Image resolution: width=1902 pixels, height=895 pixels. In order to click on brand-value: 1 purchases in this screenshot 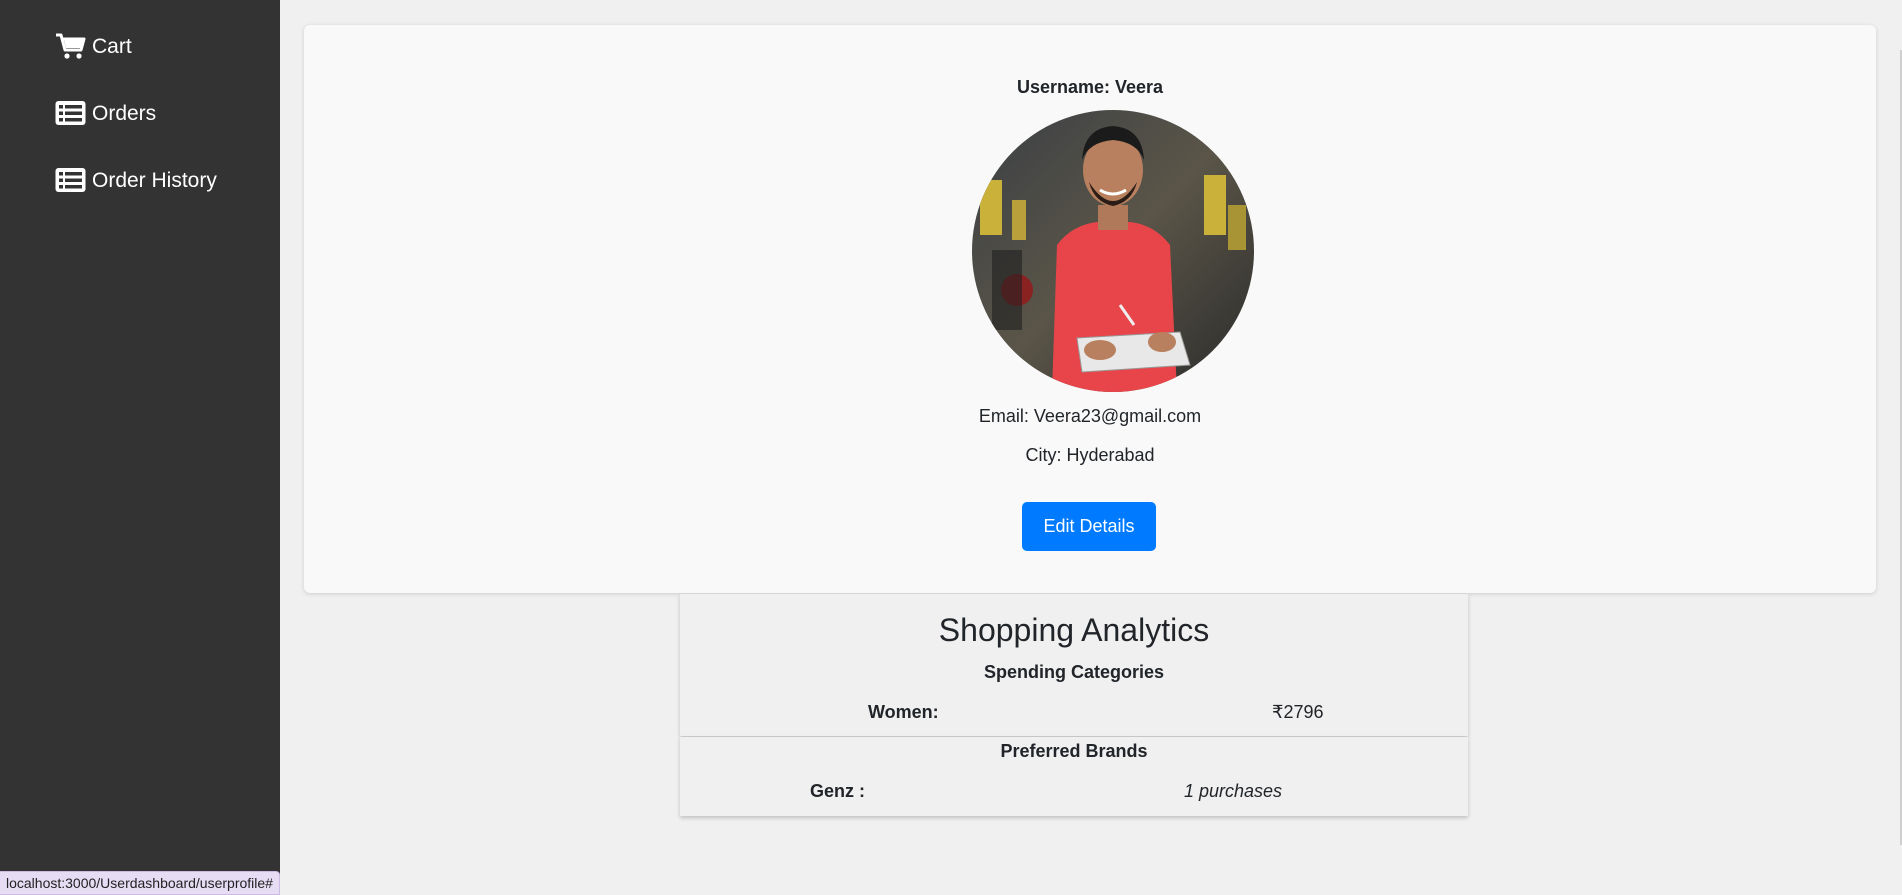, I will do `click(1233, 791)`.